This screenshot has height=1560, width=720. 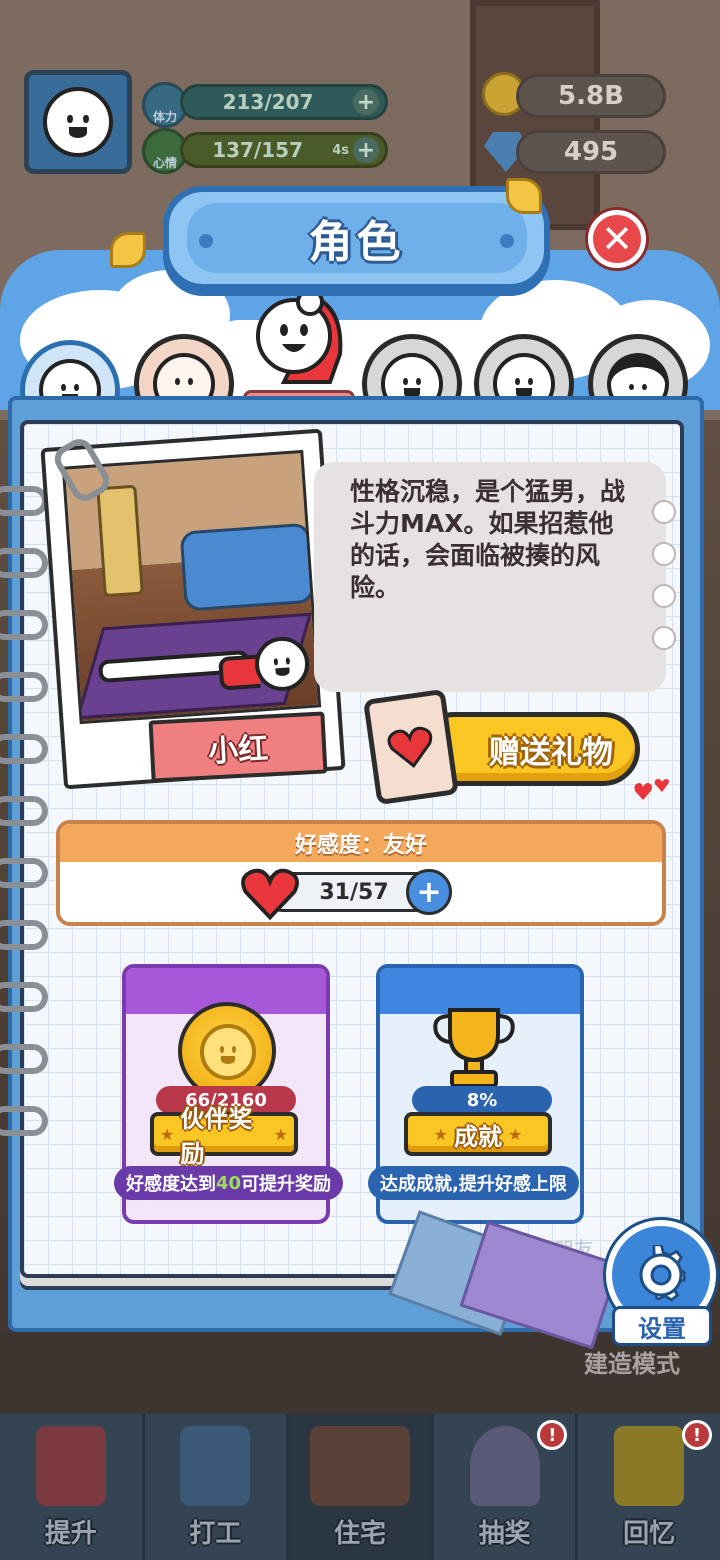 I want to click on achievement-label: 成就, so click(x=478, y=1136).